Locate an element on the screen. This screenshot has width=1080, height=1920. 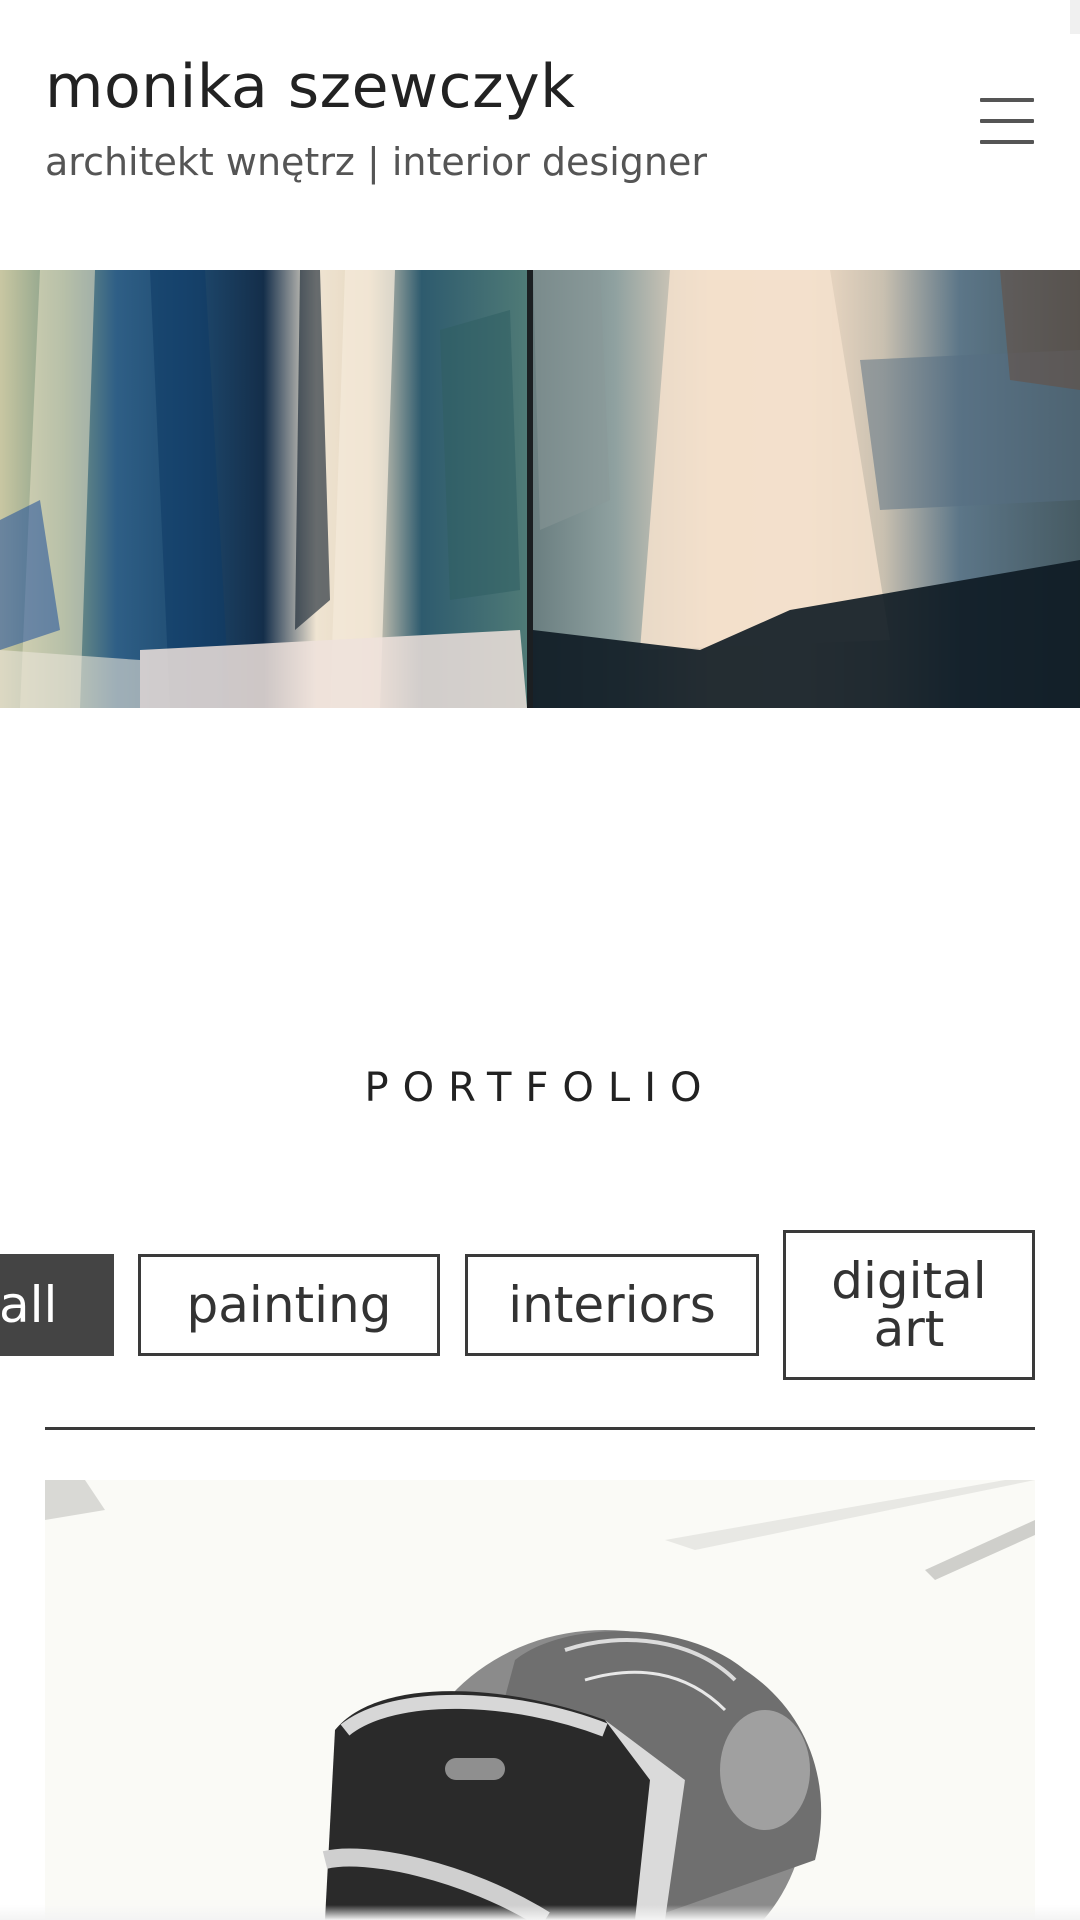
filter-painting-button: painting is located at coordinates (289, 1305).